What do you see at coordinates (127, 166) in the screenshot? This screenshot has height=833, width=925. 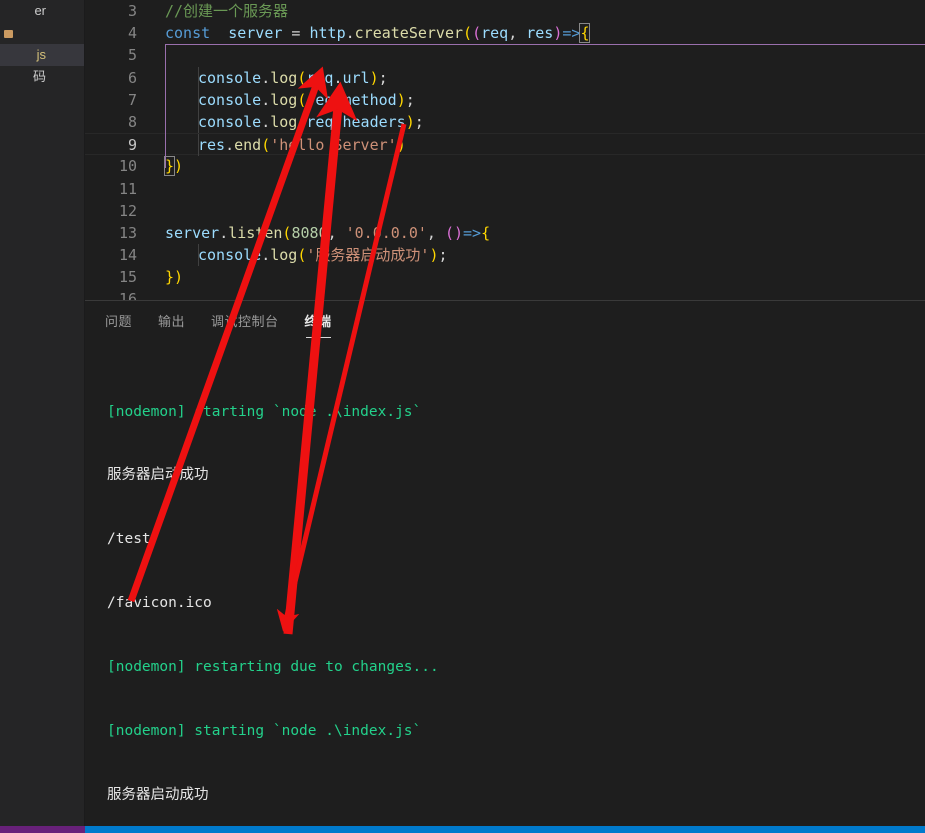 I see `line-number: 10` at bounding box center [127, 166].